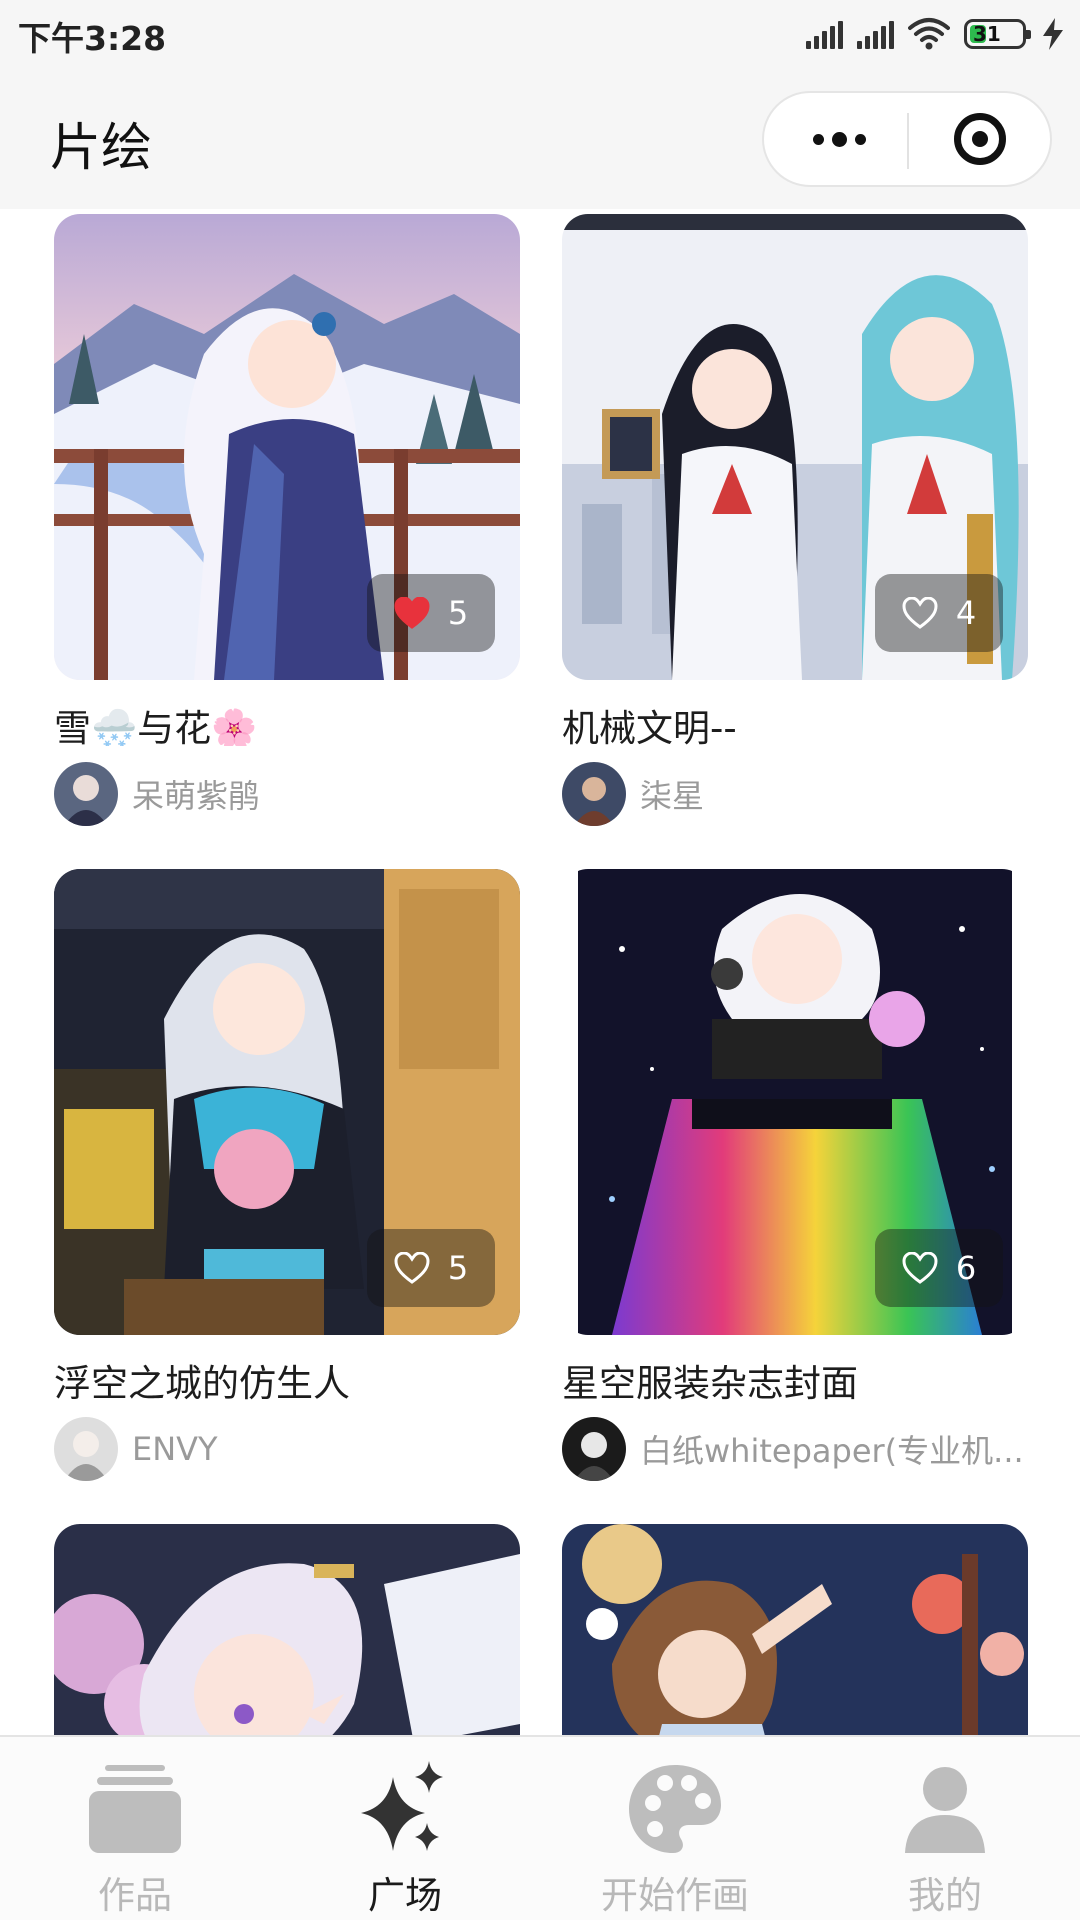 This screenshot has height=1920, width=1080. I want to click on artwork-image: 6, so click(795, 1102).